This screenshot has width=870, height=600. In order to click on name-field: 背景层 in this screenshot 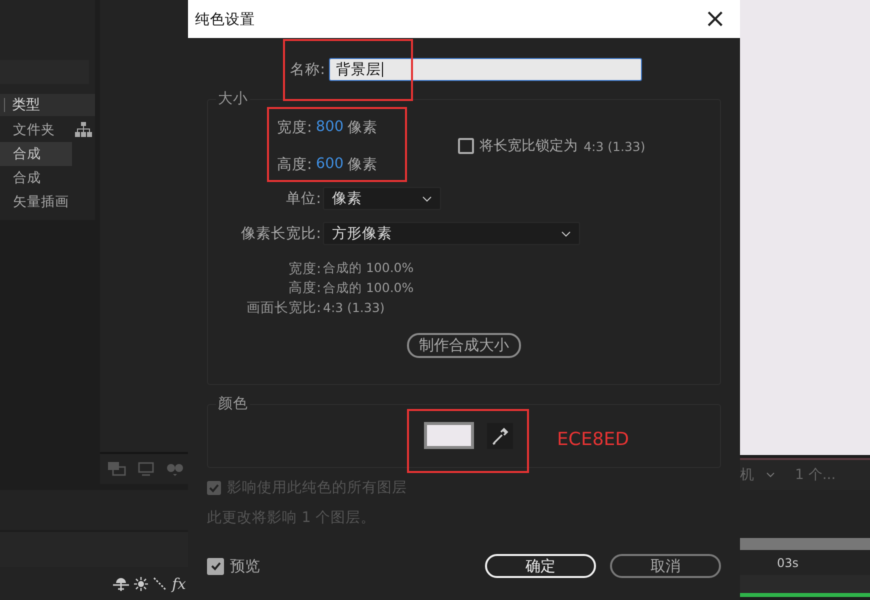, I will do `click(485, 69)`.